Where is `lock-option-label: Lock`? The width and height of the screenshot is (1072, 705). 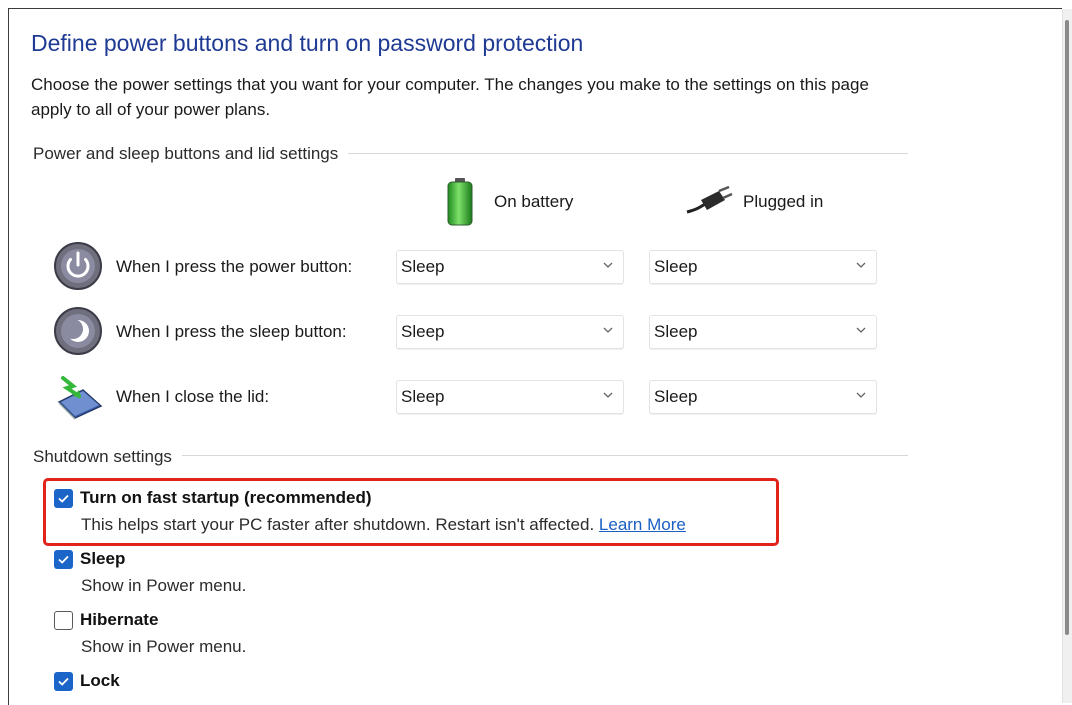 lock-option-label: Lock is located at coordinates (100, 680).